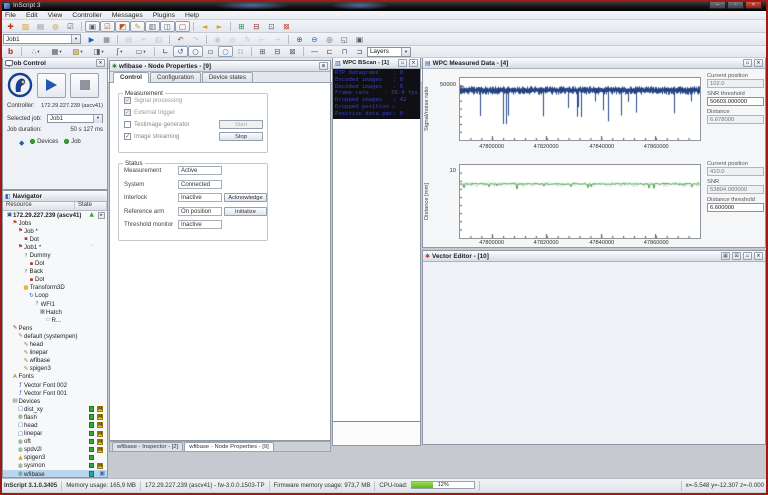  I want to click on node-properties-header: wfibase - Node Properties - [9] ⊙, so click(220, 66).